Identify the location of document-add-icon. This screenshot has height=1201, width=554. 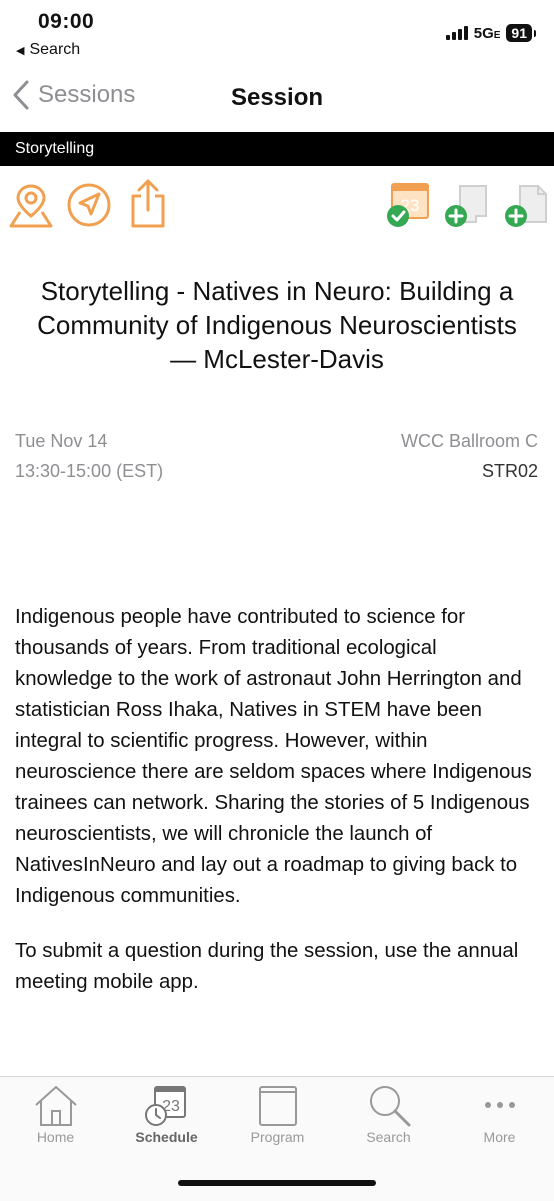
(526, 206).